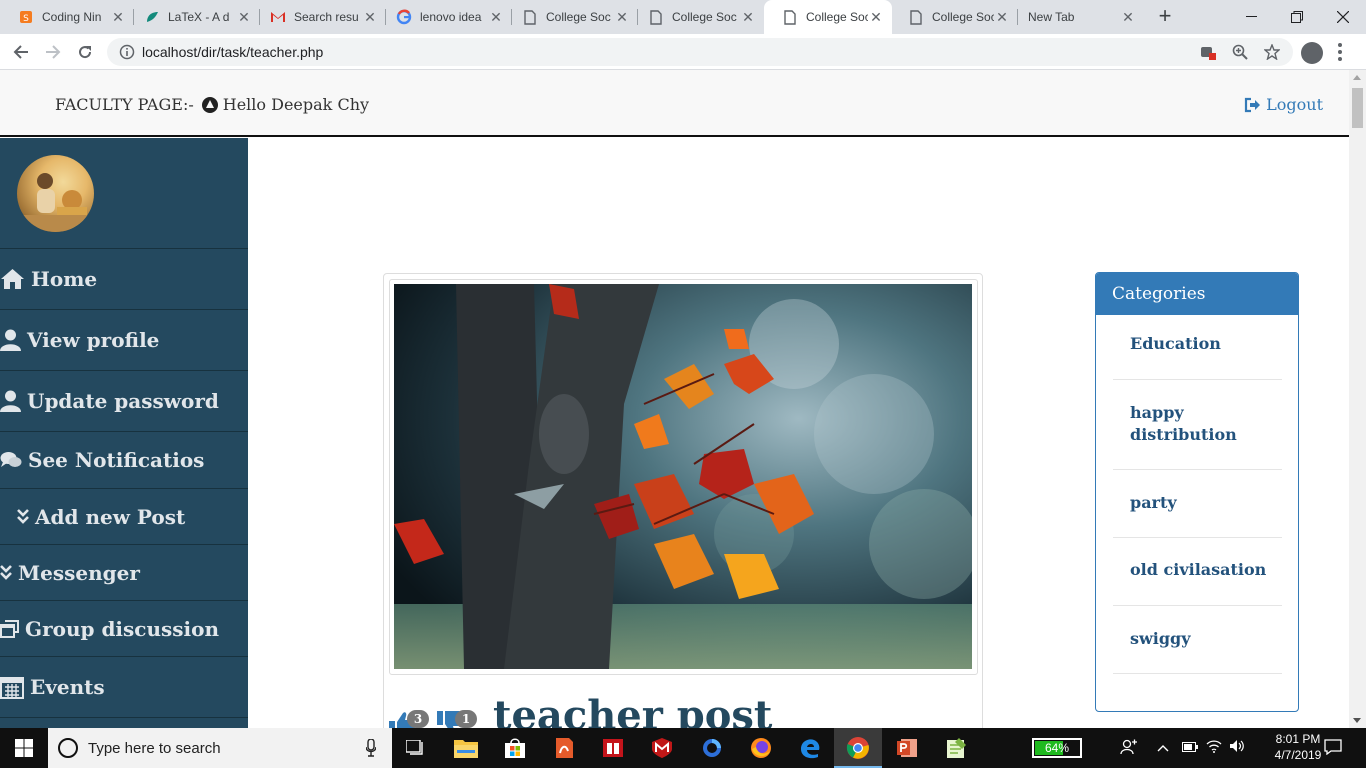  Describe the element at coordinates (209, 104) in the screenshot. I see `user-circle-icon` at that location.